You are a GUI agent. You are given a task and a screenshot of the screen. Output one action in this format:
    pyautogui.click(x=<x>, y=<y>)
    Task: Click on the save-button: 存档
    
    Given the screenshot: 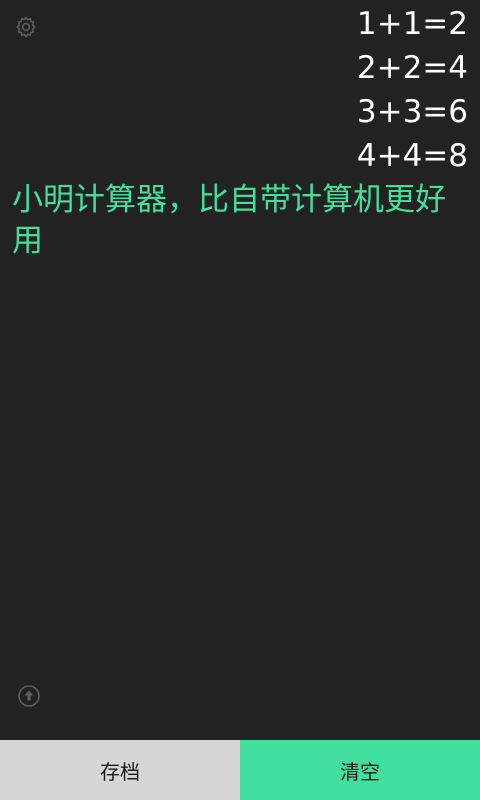 What is the action you would take?
    pyautogui.click(x=120, y=770)
    